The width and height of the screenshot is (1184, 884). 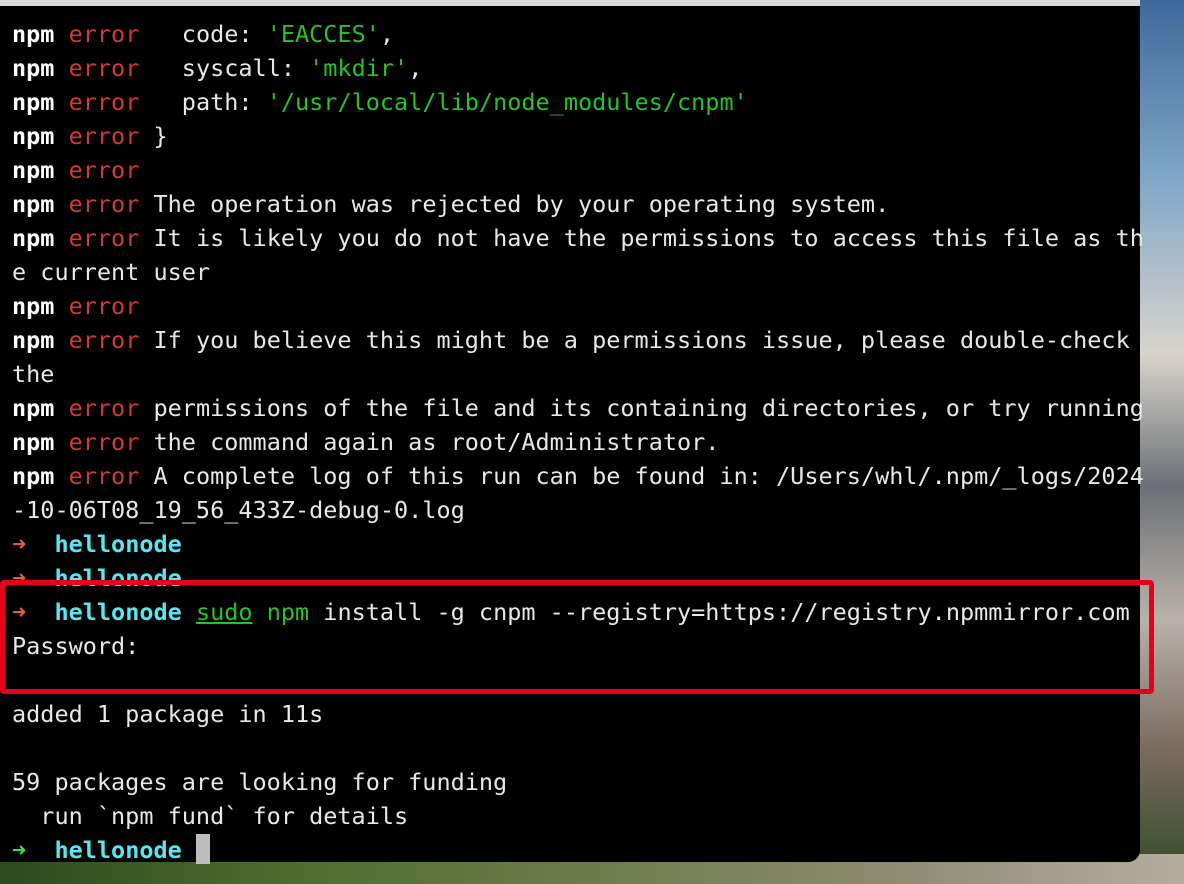 I want to click on line-text: e current user, so click(x=111, y=272).